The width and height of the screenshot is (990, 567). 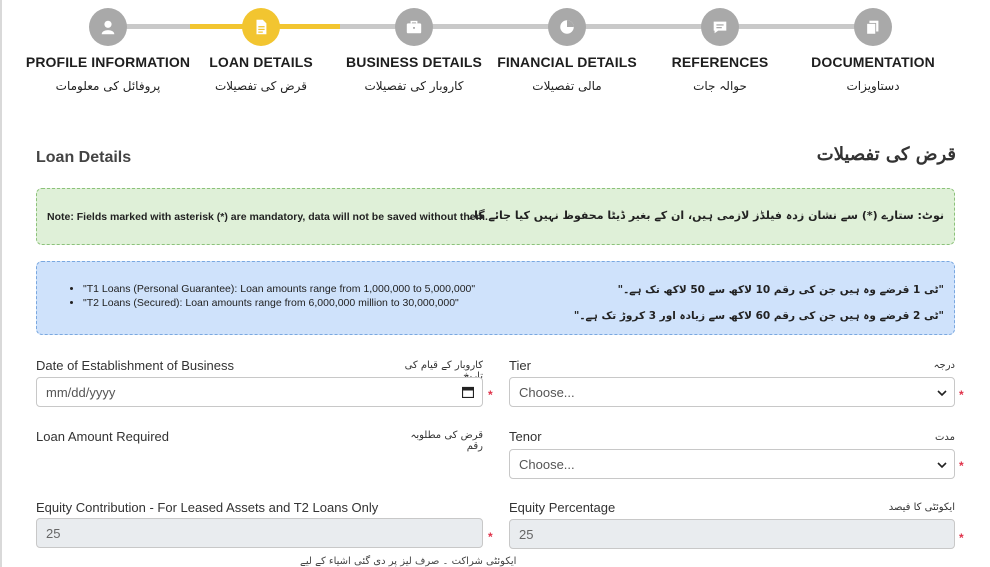 What do you see at coordinates (81, 392) in the screenshot?
I see `date-placeholder: mm/dd/yyyy` at bounding box center [81, 392].